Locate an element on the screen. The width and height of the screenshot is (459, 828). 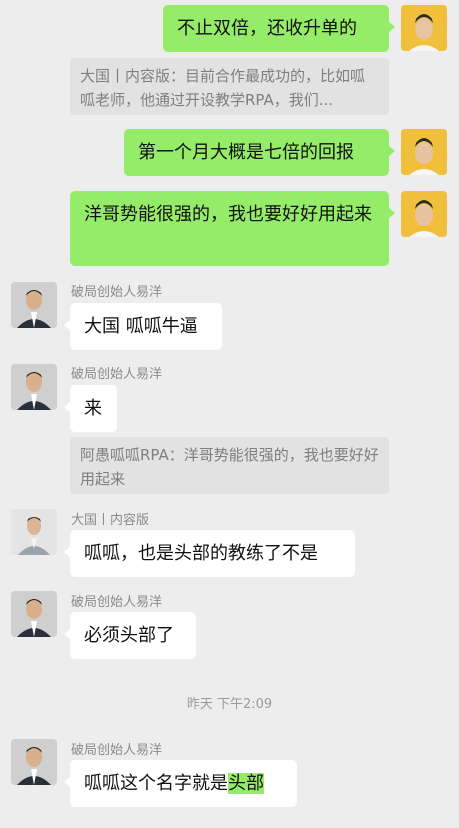
message-bubble: 来 is located at coordinates (90, 408).